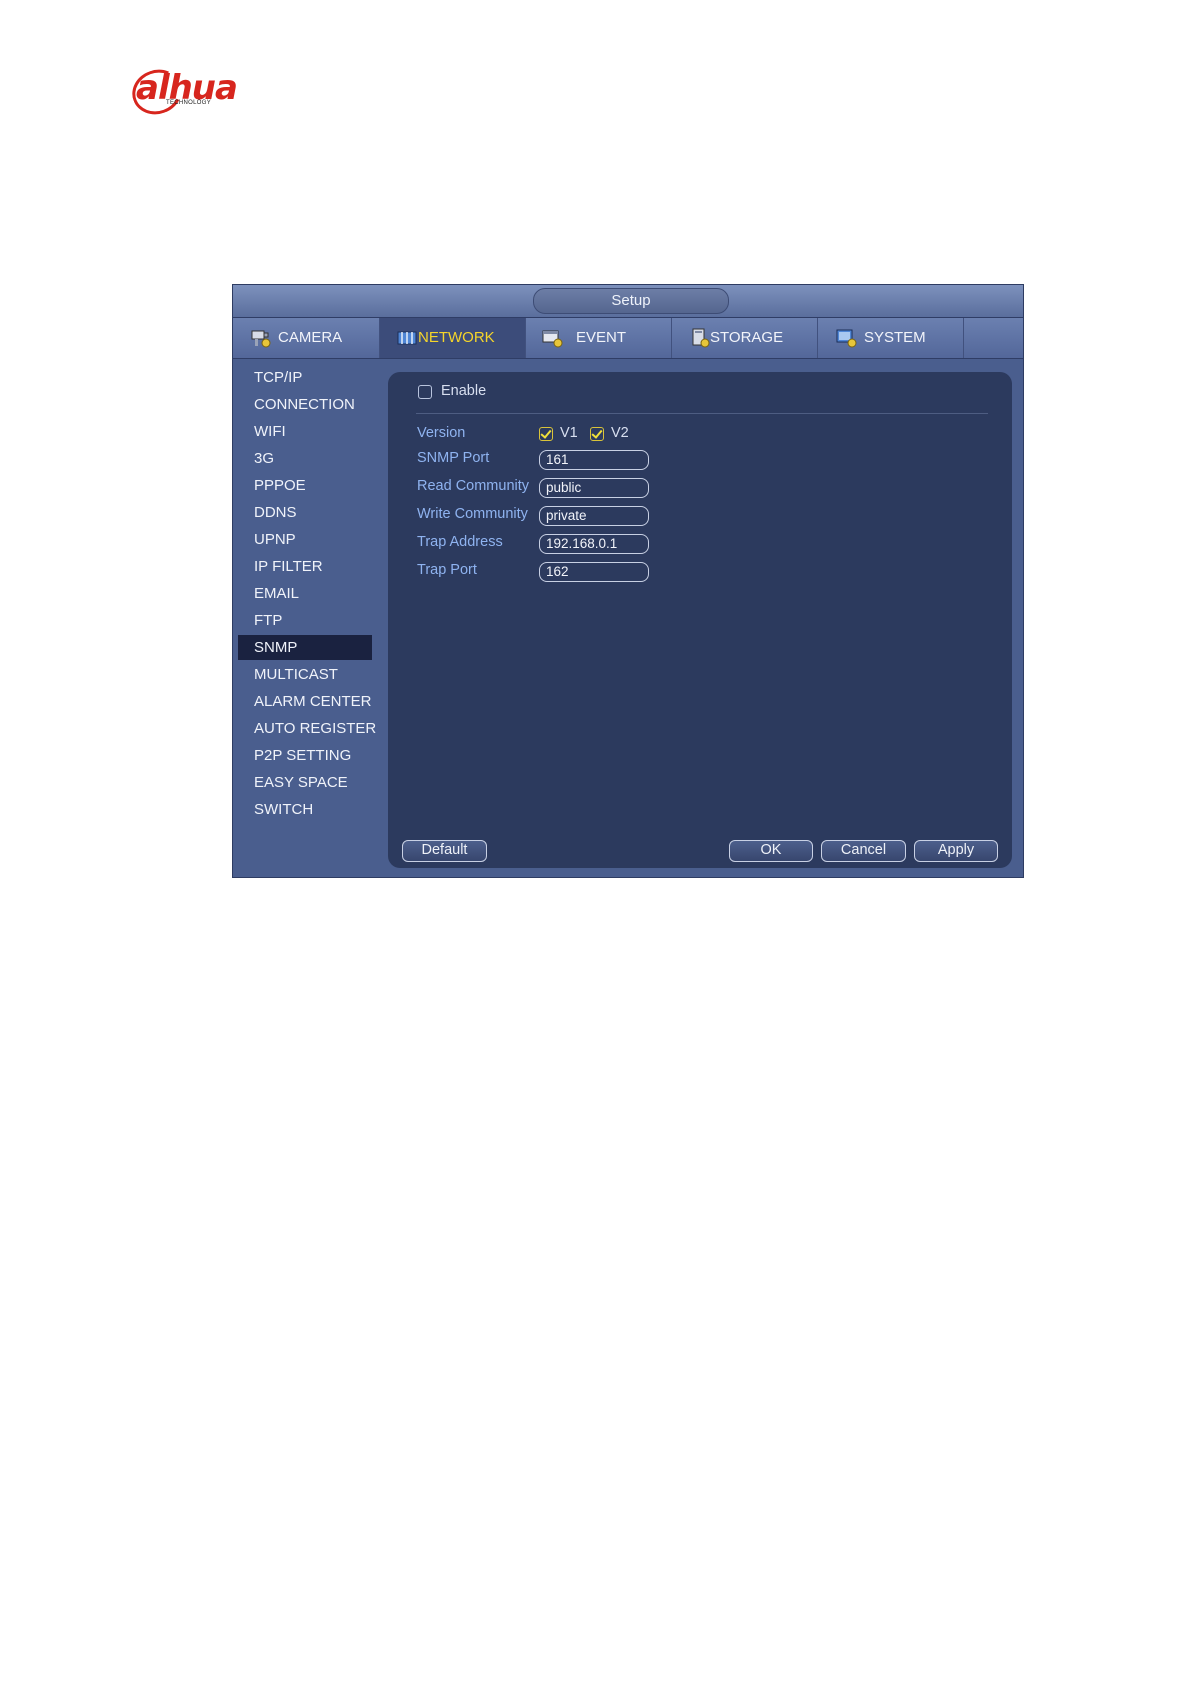  What do you see at coordinates (620, 433) in the screenshot?
I see `v2-label: V2` at bounding box center [620, 433].